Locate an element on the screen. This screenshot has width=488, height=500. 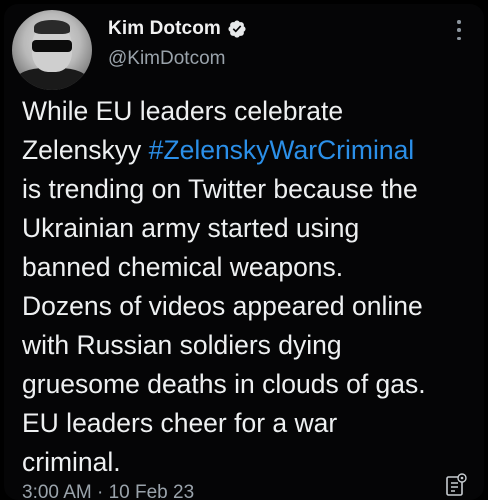
avatar-hair is located at coordinates (52, 27).